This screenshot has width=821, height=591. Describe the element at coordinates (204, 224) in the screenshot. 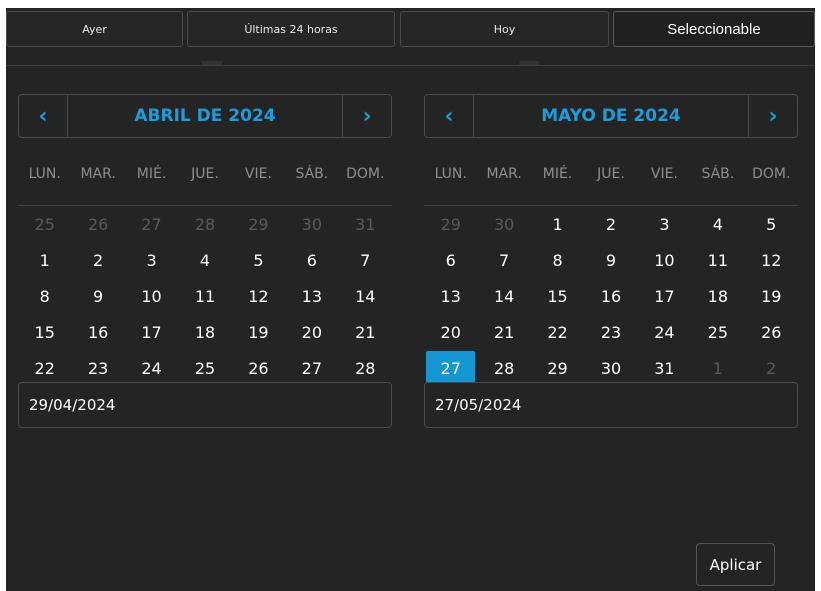

I see `day-cell-outside-month: 28` at that location.